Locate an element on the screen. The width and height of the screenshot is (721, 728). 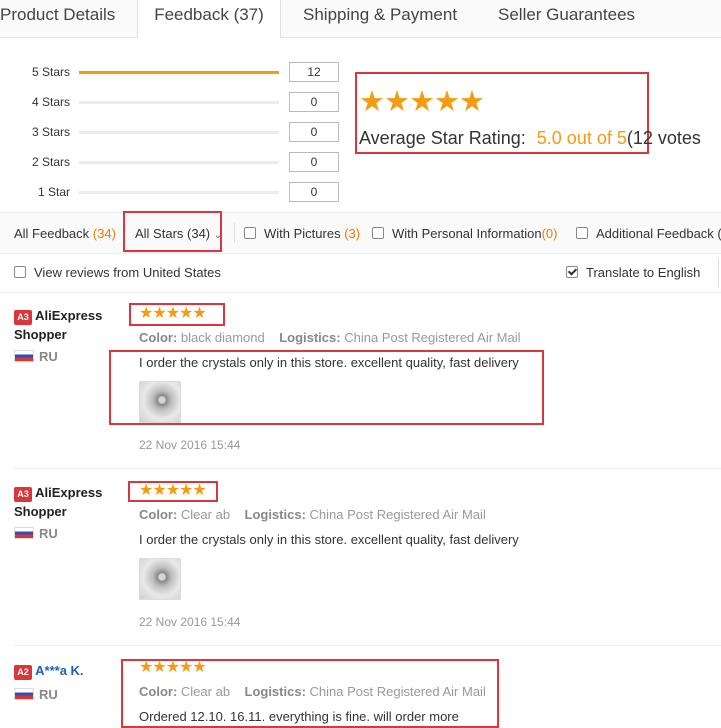
votes-count: (12 votes is located at coordinates (663, 138).